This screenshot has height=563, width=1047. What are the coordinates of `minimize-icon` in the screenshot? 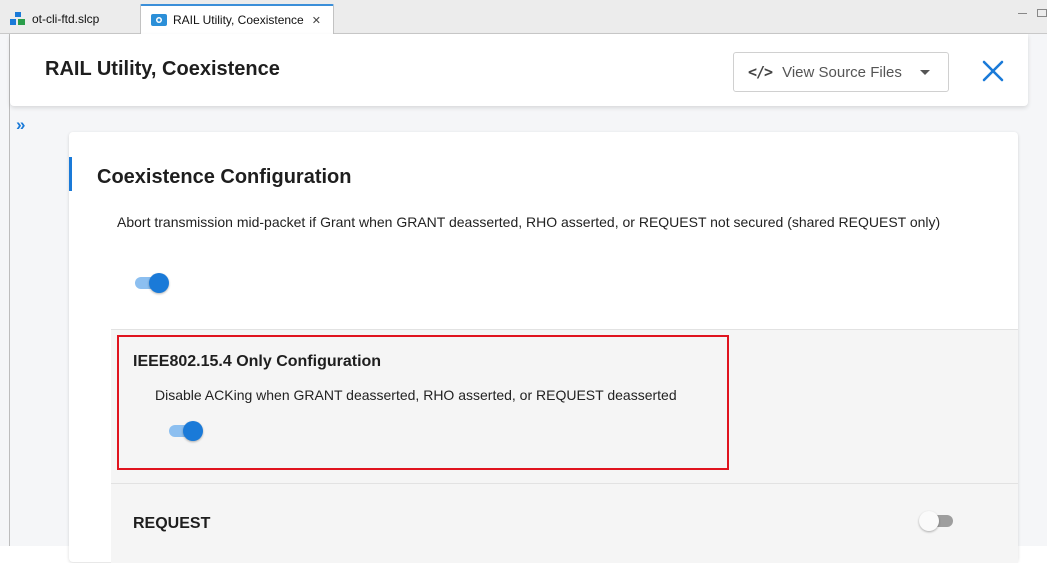 It's located at (1022, 13).